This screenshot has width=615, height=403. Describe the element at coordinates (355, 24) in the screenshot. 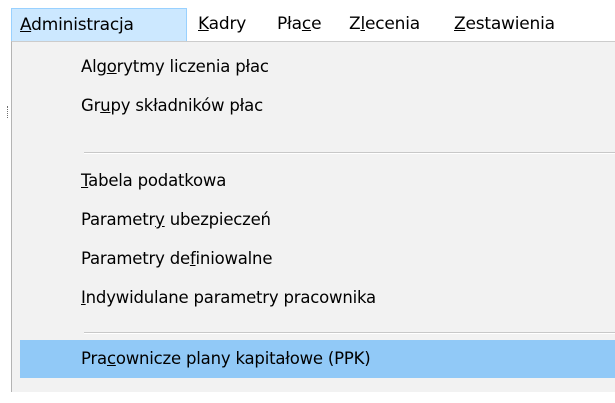

I see `menu-label-prefix: Z` at that location.